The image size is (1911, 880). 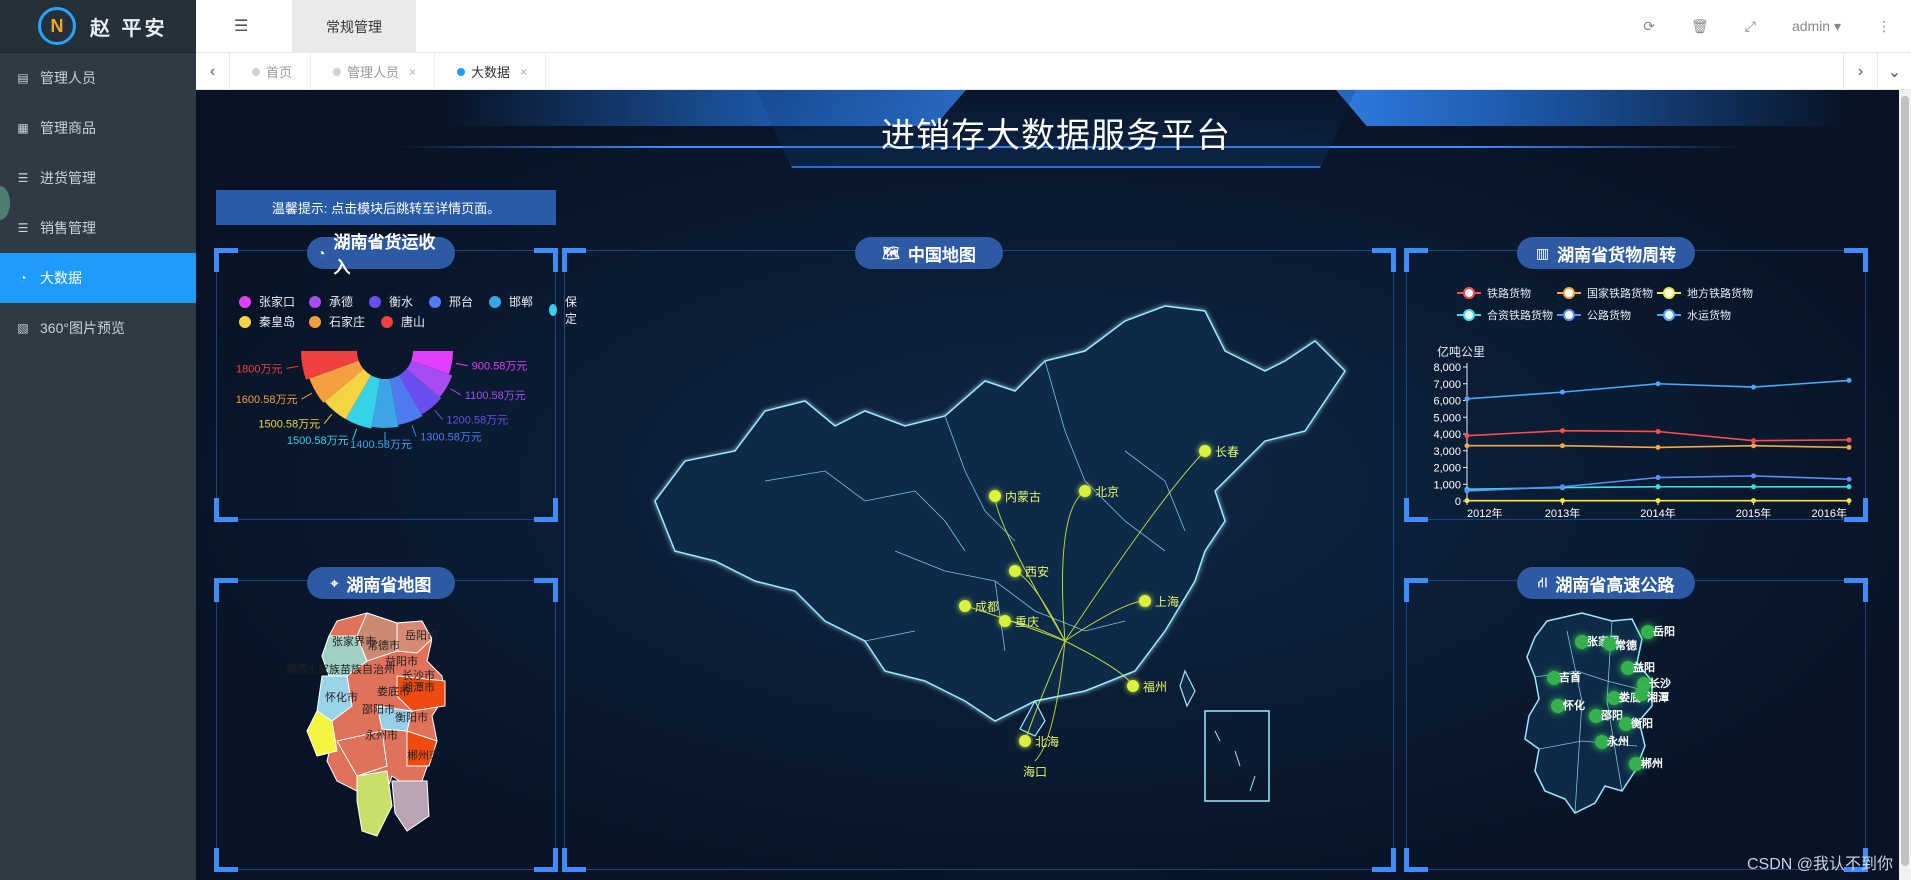 I want to click on legend-label: 石家庄, so click(x=347, y=322).